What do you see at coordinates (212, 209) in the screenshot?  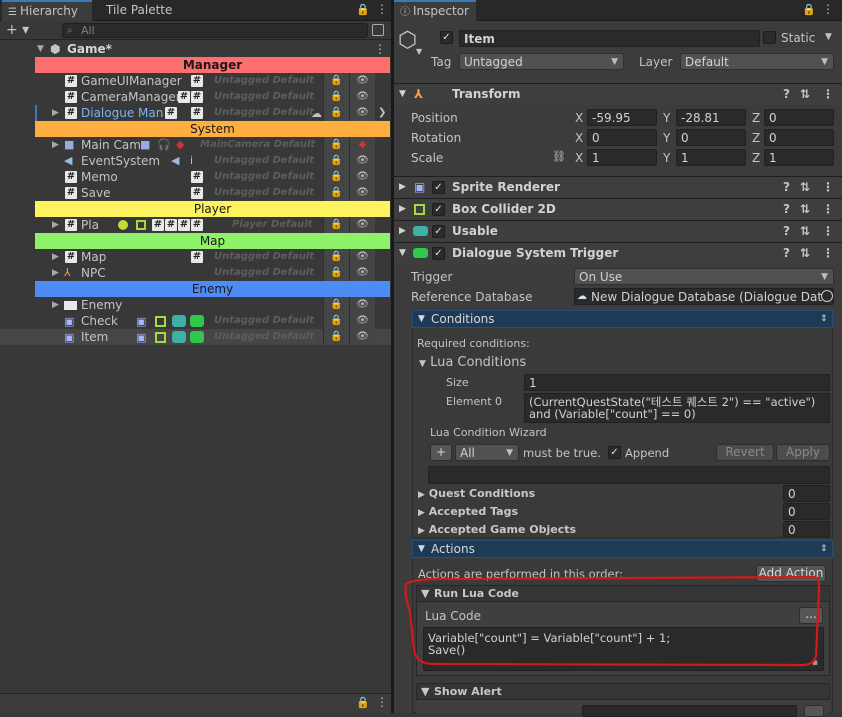 I see `header-player: Player` at bounding box center [212, 209].